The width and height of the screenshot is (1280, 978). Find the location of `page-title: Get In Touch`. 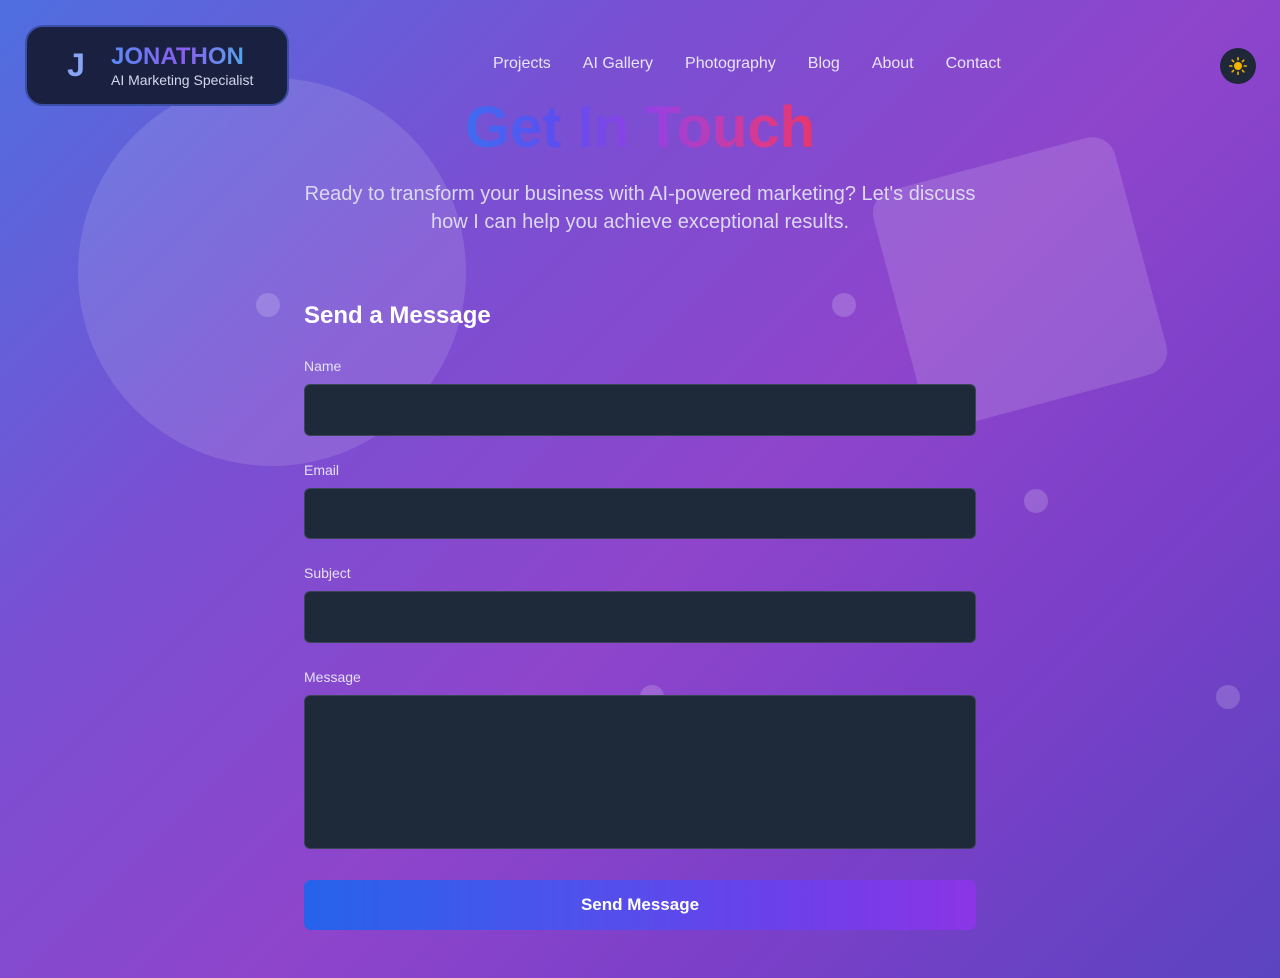

page-title: Get In Touch is located at coordinates (640, 128).